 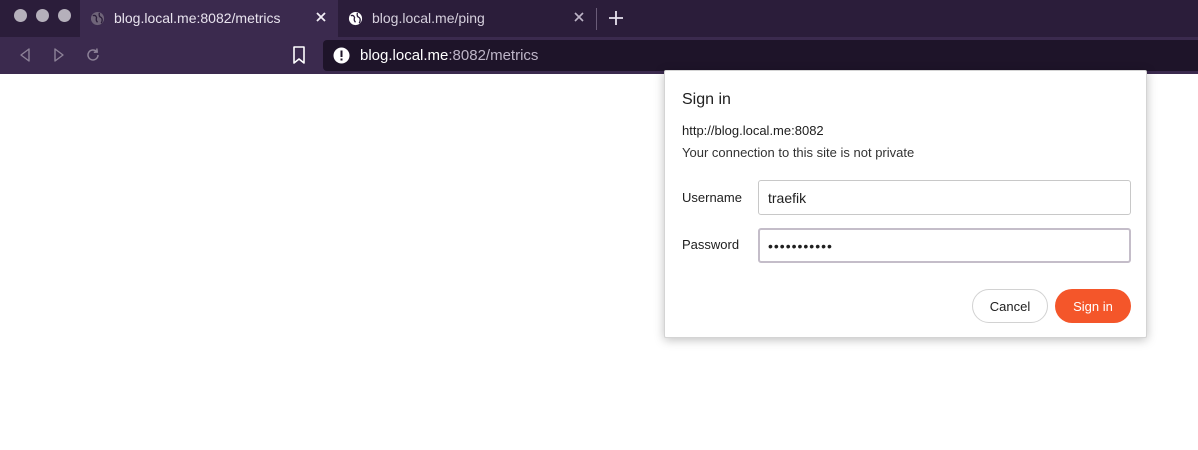 I want to click on address-bar: blog.local.me:8082/metrics, so click(x=760, y=55).